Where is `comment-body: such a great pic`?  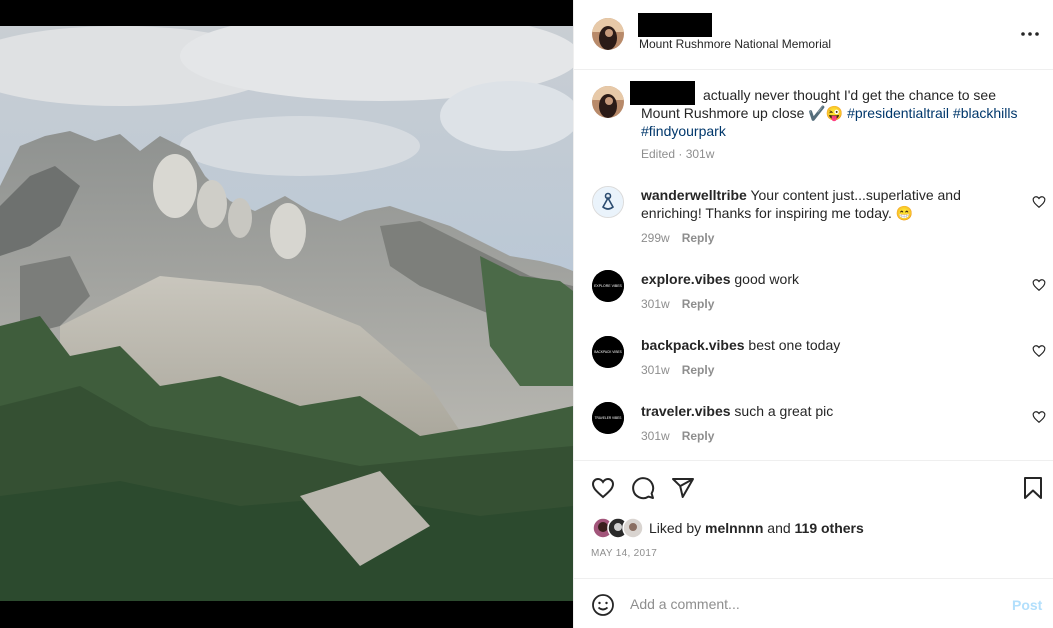
comment-body: such a great pic is located at coordinates (784, 411).